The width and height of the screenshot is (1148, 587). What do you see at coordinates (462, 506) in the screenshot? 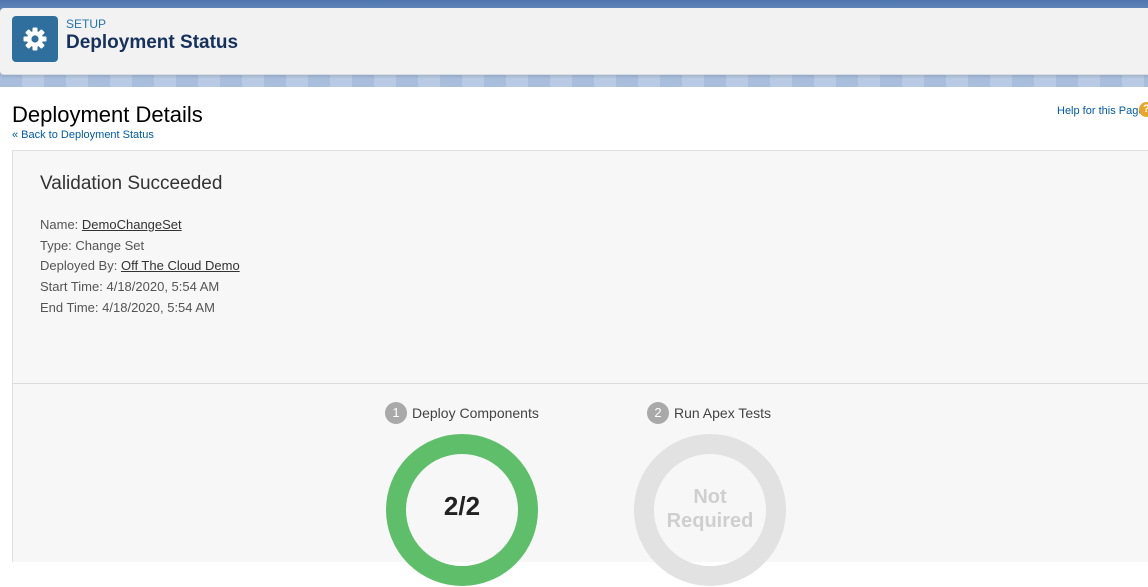
I see `deploy-components-count: 2/2` at bounding box center [462, 506].